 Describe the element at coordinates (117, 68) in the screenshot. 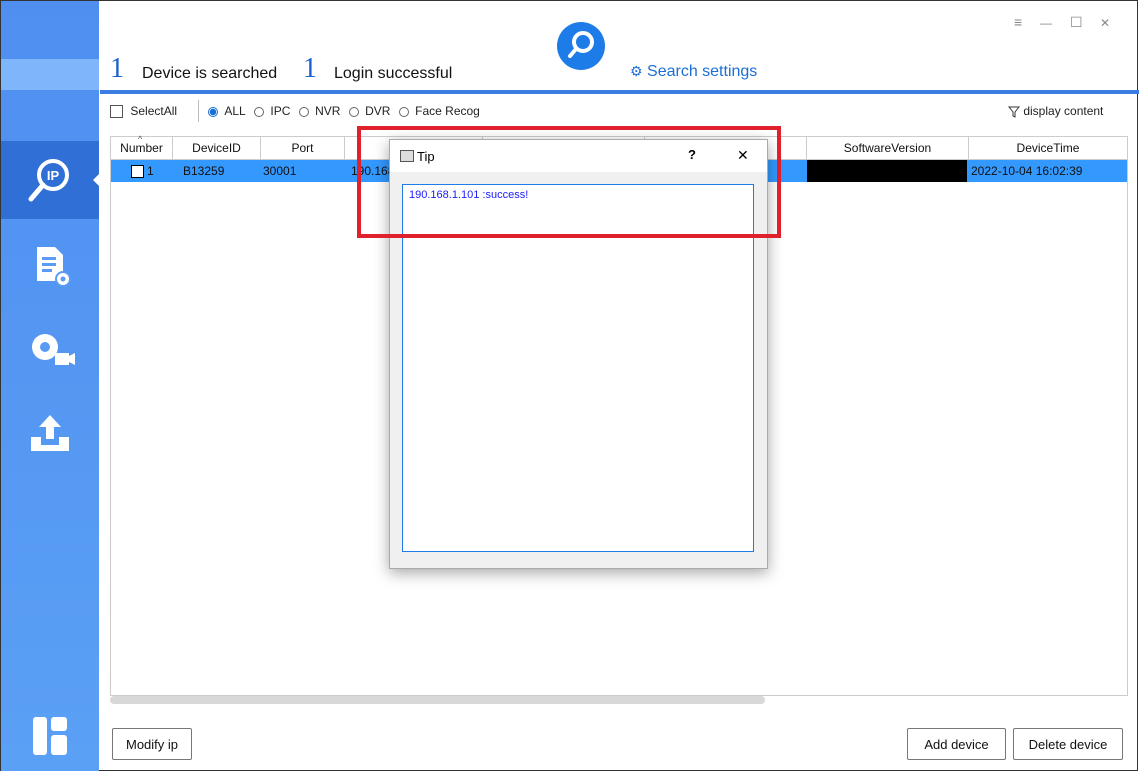

I see `searched-count: 1` at that location.